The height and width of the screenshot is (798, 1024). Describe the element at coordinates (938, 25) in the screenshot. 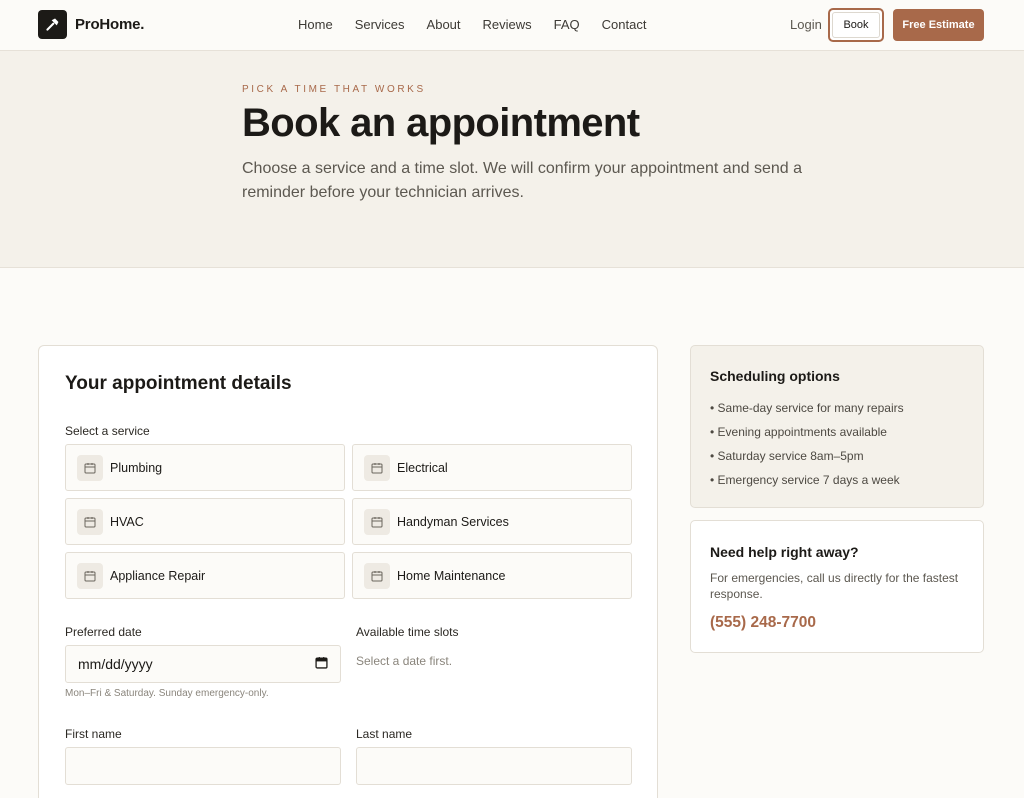

I see `free-estimate-button: Free Estimate` at that location.